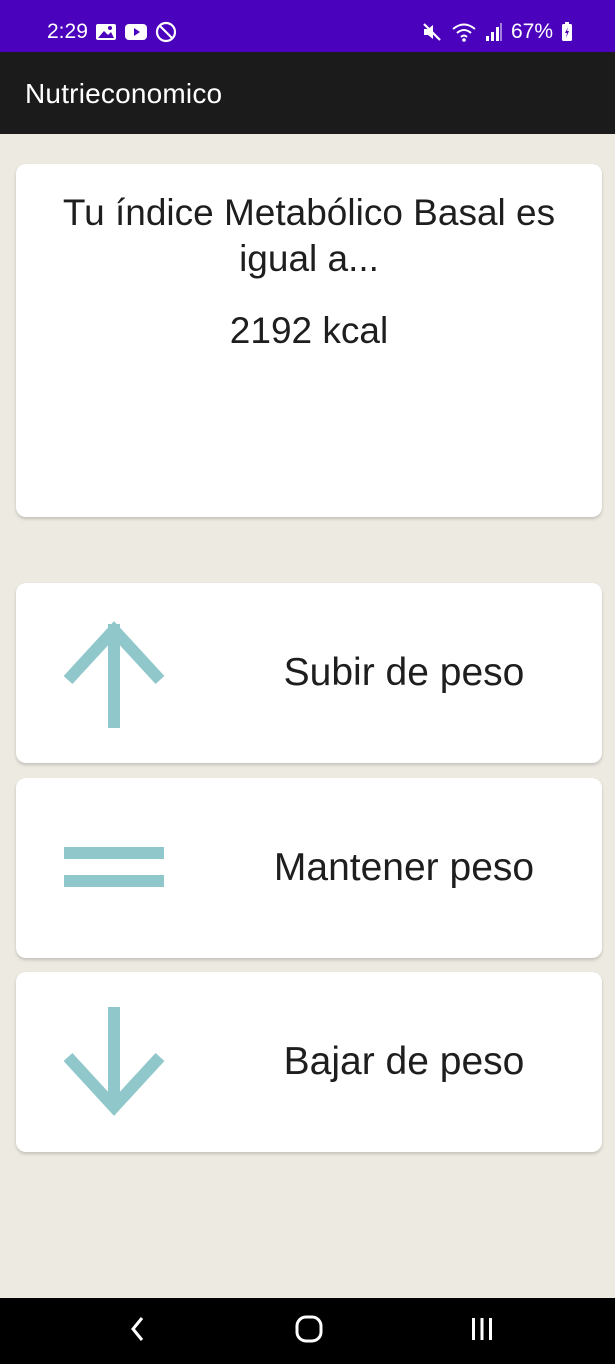  I want to click on app-title: Nutrieconomico, so click(124, 93).